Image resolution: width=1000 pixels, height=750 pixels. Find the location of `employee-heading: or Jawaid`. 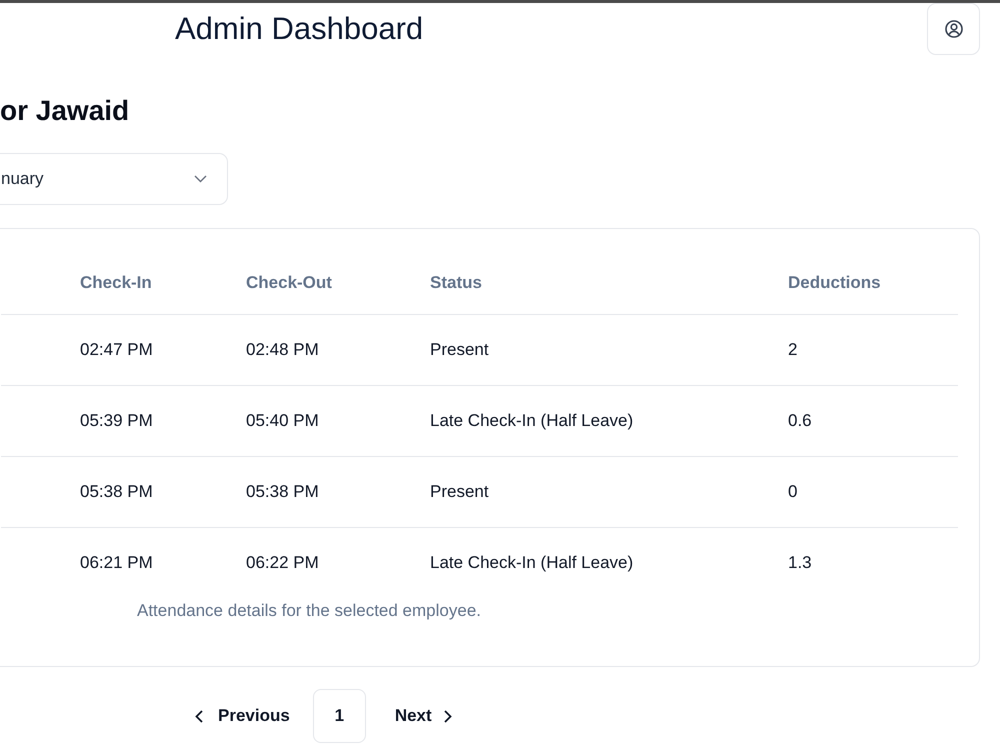

employee-heading: or Jawaid is located at coordinates (65, 111).